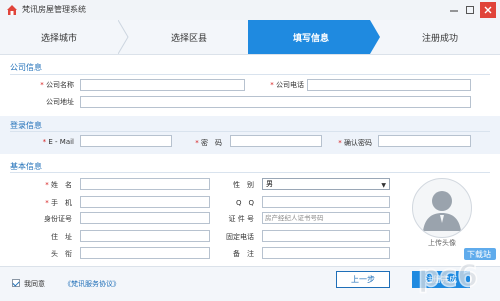 This screenshot has height=301, width=500. I want to click on user-avatar-icon, so click(442, 211).